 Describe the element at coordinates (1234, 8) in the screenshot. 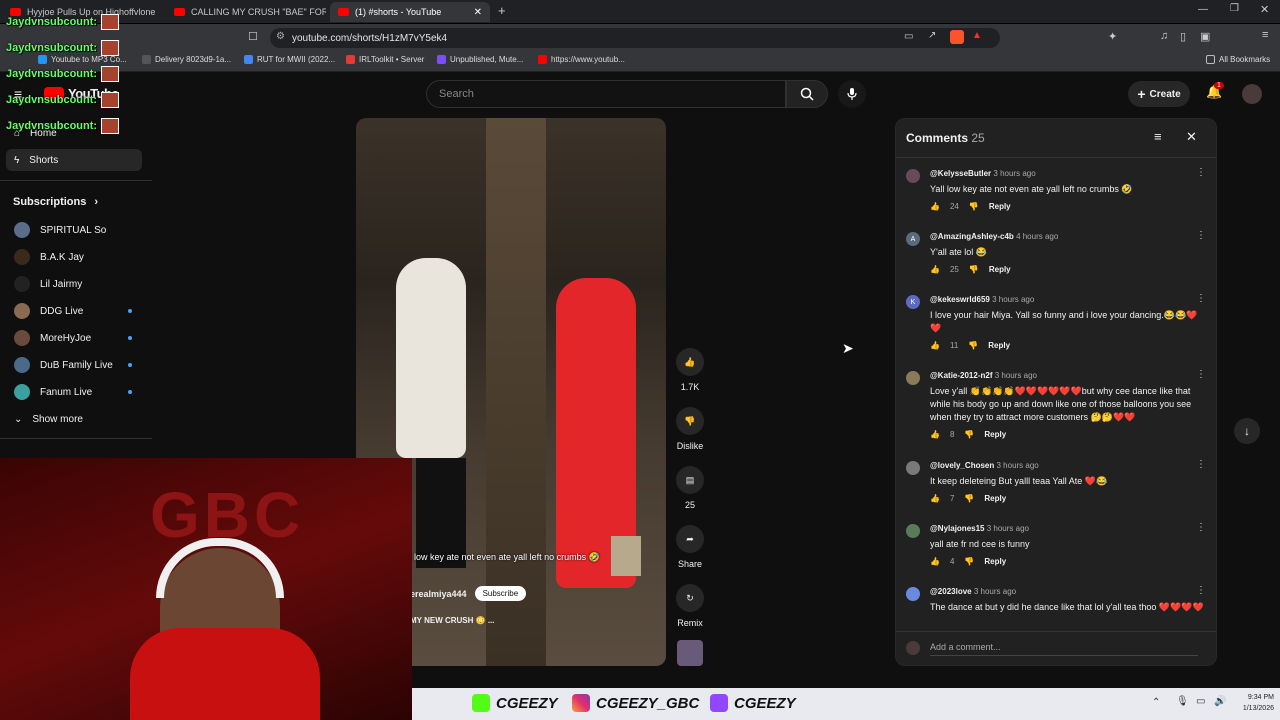

I see `maximize-icon: ❐` at that location.